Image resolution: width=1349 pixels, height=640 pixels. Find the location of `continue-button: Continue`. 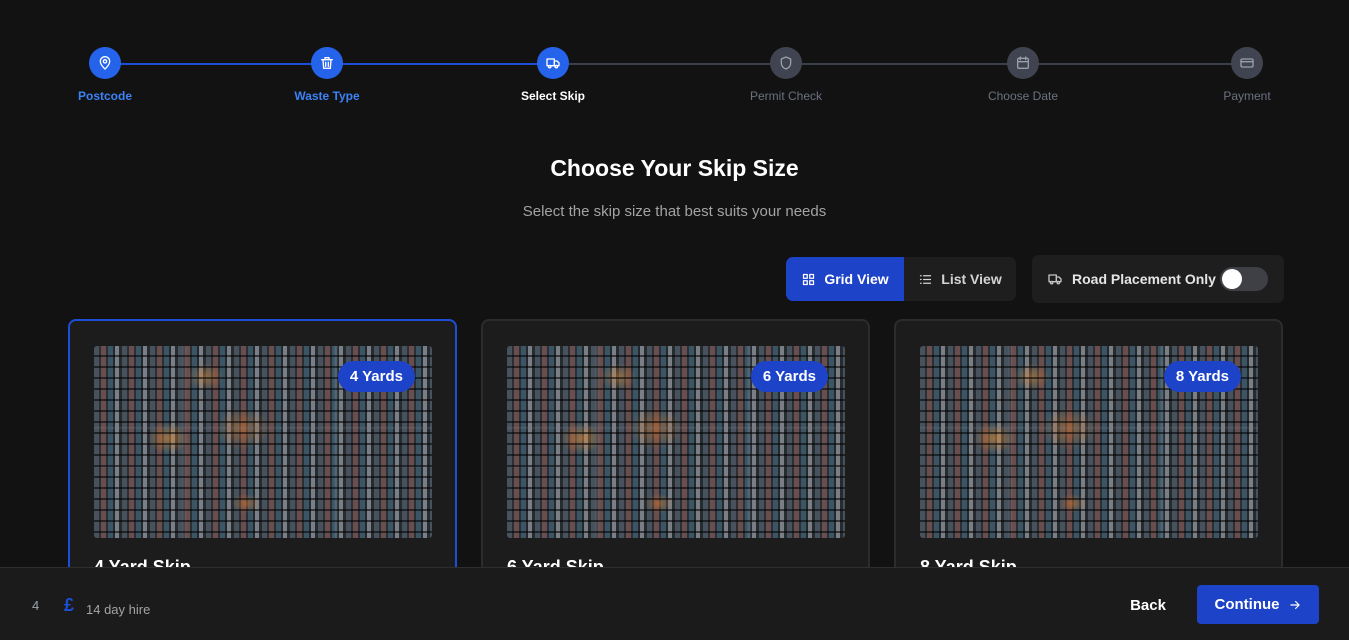

continue-button: Continue is located at coordinates (1258, 604).